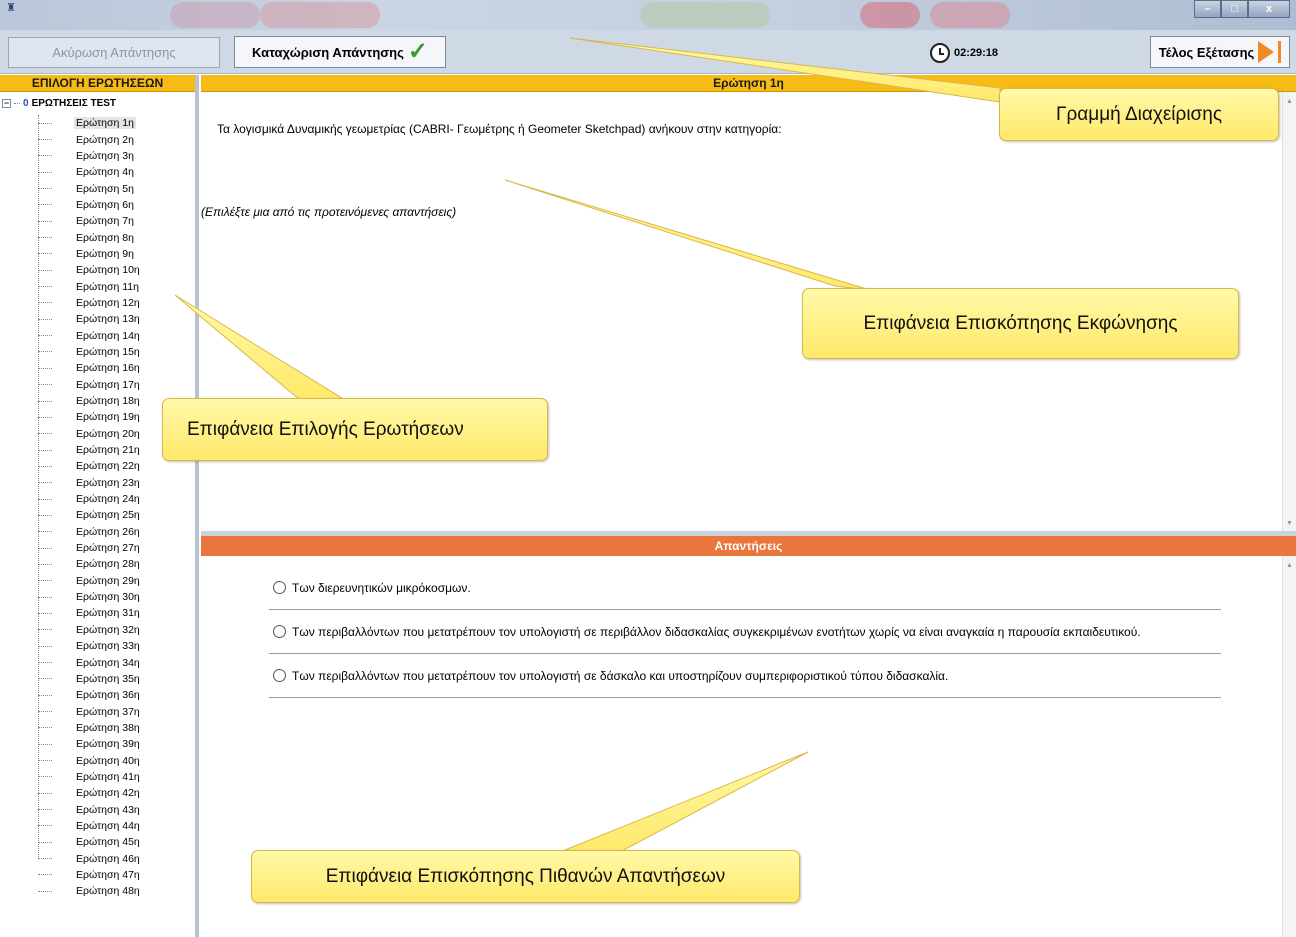 This screenshot has width=1296, height=937. What do you see at coordinates (90, 352) in the screenshot?
I see `question-list-item: Ερώτηση 15η` at bounding box center [90, 352].